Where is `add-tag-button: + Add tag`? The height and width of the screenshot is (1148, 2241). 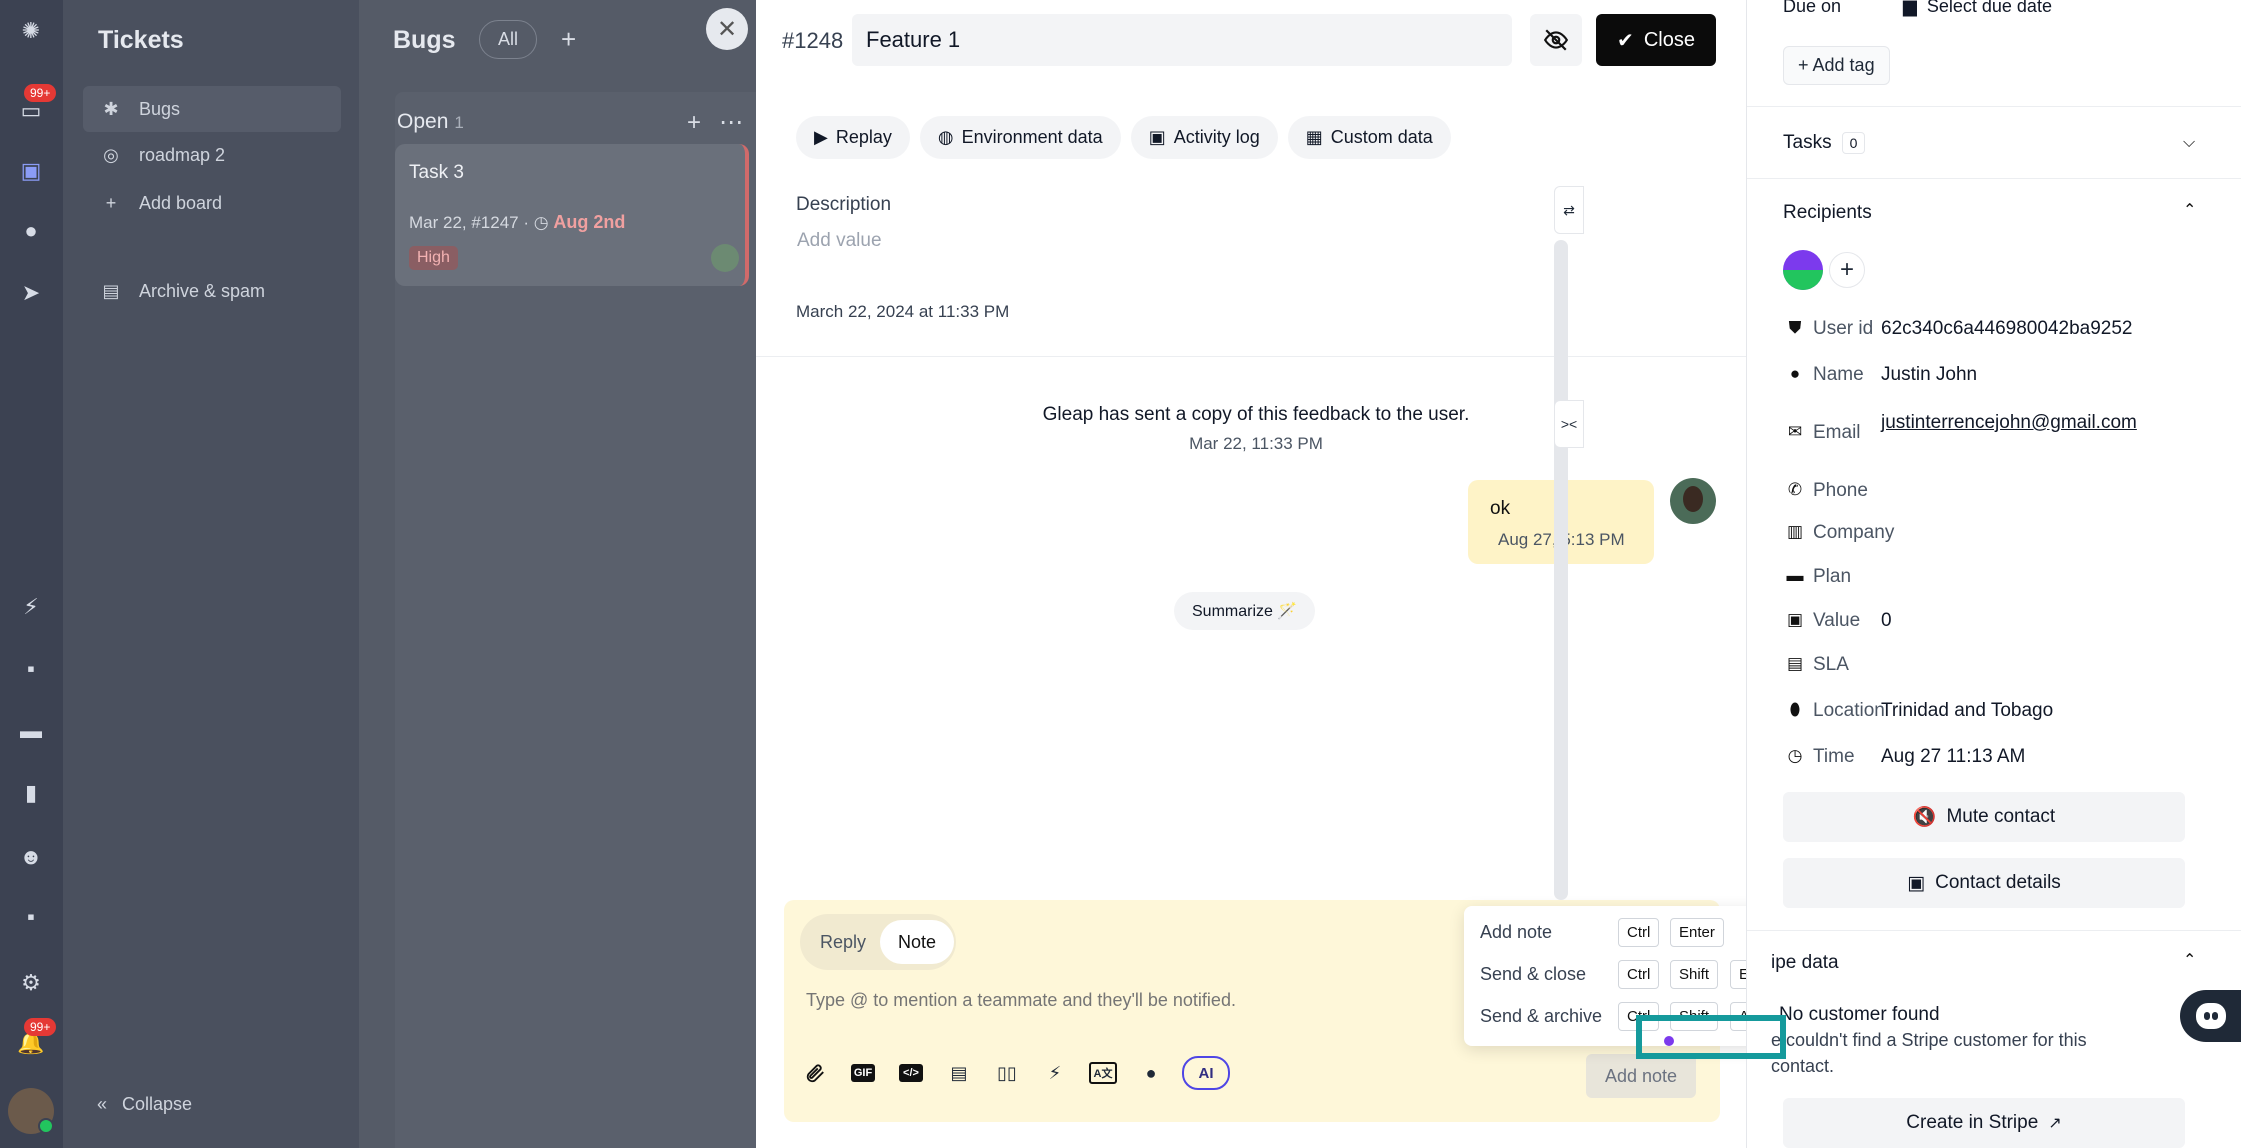
add-tag-button: + Add tag is located at coordinates (1836, 65).